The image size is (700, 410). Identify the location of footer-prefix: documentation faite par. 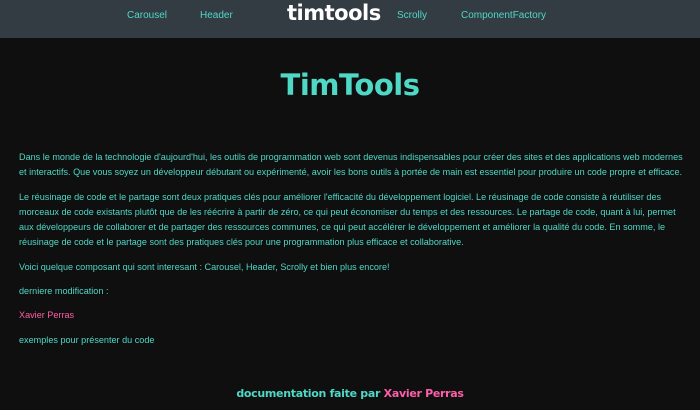
(308, 393).